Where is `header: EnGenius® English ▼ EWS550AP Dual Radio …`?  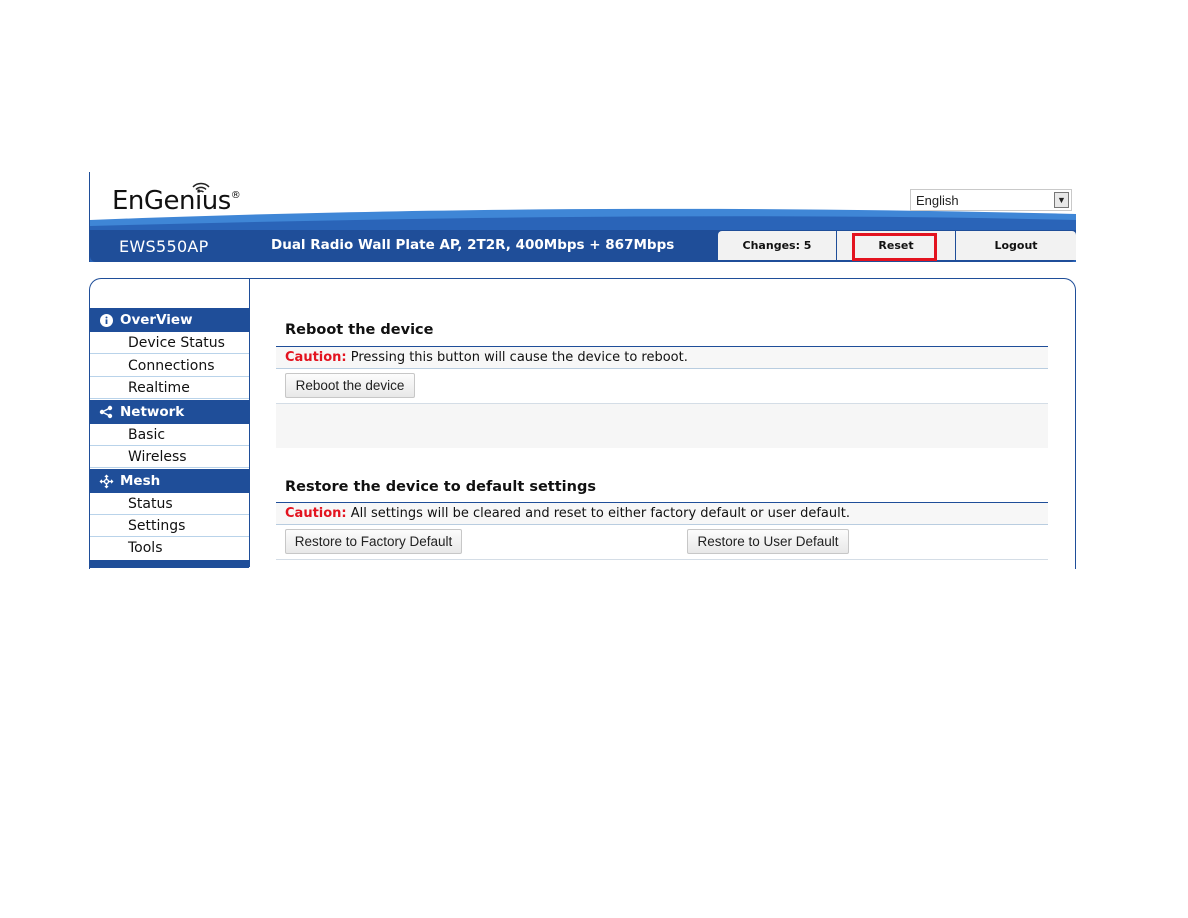 header: EnGenius® English ▼ EWS550AP Dual Radio … is located at coordinates (582, 217).